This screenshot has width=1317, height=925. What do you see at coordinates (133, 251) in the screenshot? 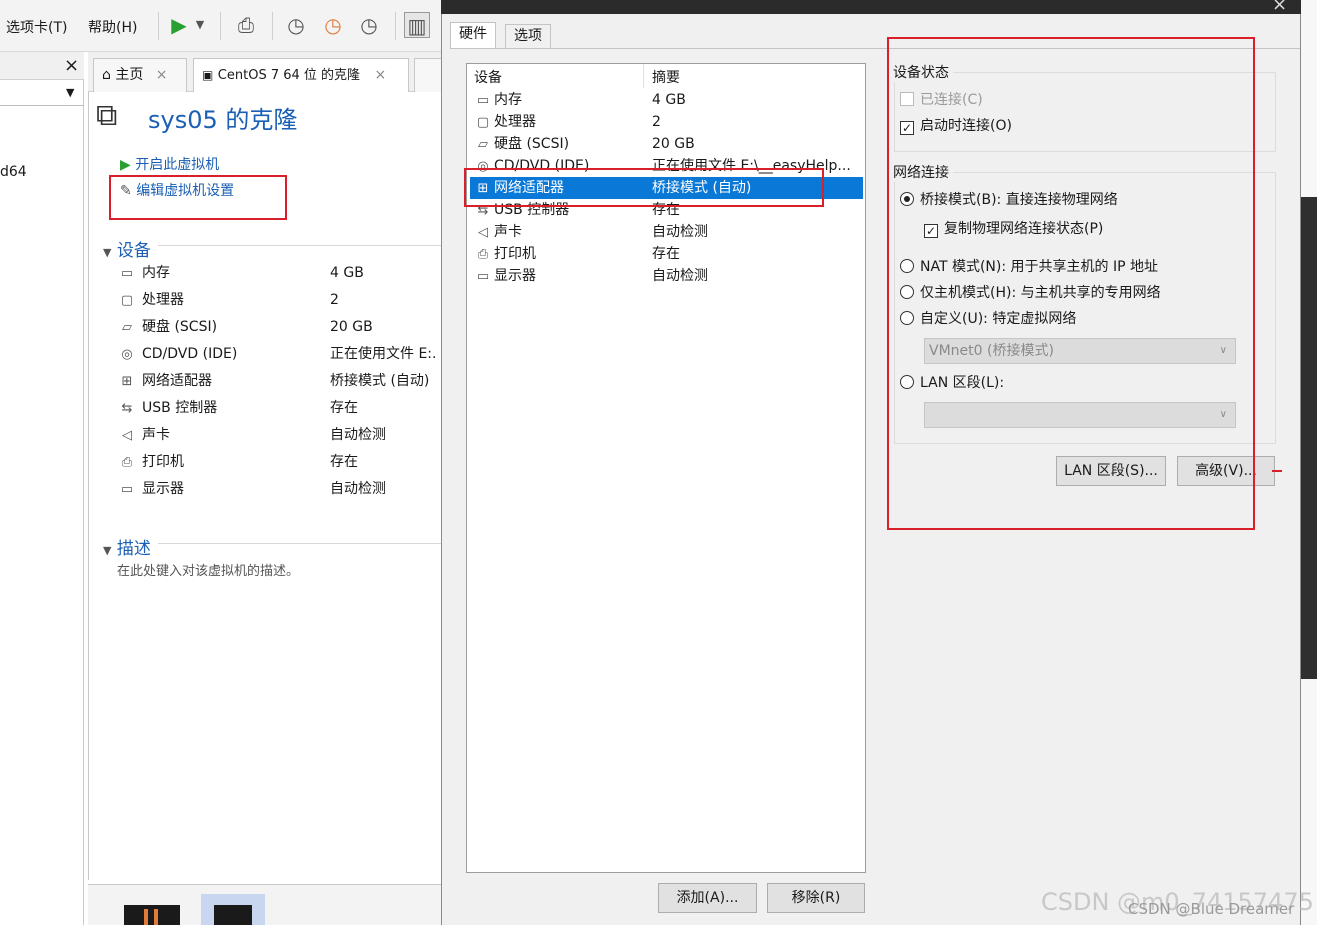
I see `devices-header-label: 设备` at bounding box center [133, 251].